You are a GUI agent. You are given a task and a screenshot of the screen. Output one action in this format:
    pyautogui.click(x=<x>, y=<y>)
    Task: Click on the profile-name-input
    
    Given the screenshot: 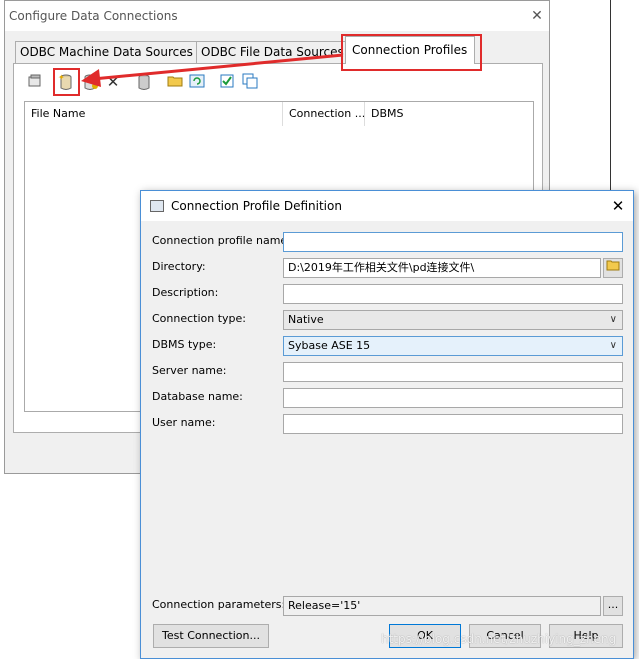 What is the action you would take?
    pyautogui.click(x=453, y=242)
    